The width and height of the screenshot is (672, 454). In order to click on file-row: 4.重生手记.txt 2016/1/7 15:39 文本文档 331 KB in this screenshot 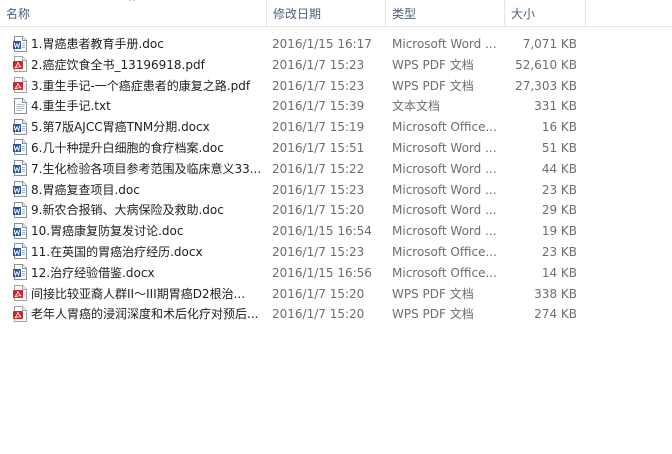, I will do `click(293, 106)`.